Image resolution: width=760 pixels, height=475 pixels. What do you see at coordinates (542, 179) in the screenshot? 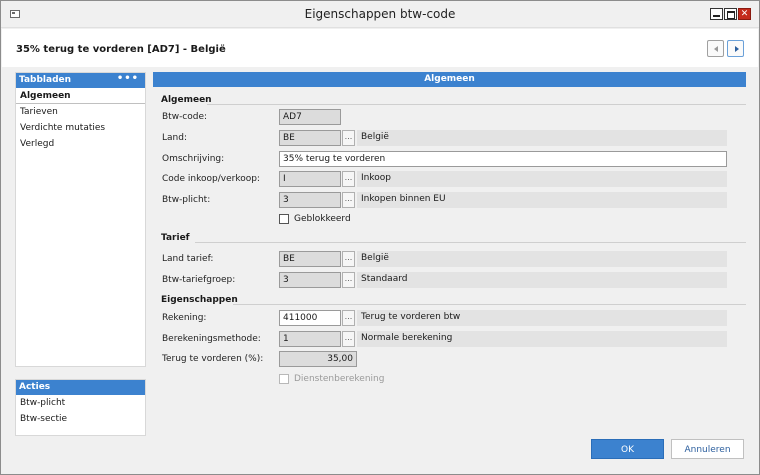
I see `code-inkoop-description: Inkoop` at bounding box center [542, 179].